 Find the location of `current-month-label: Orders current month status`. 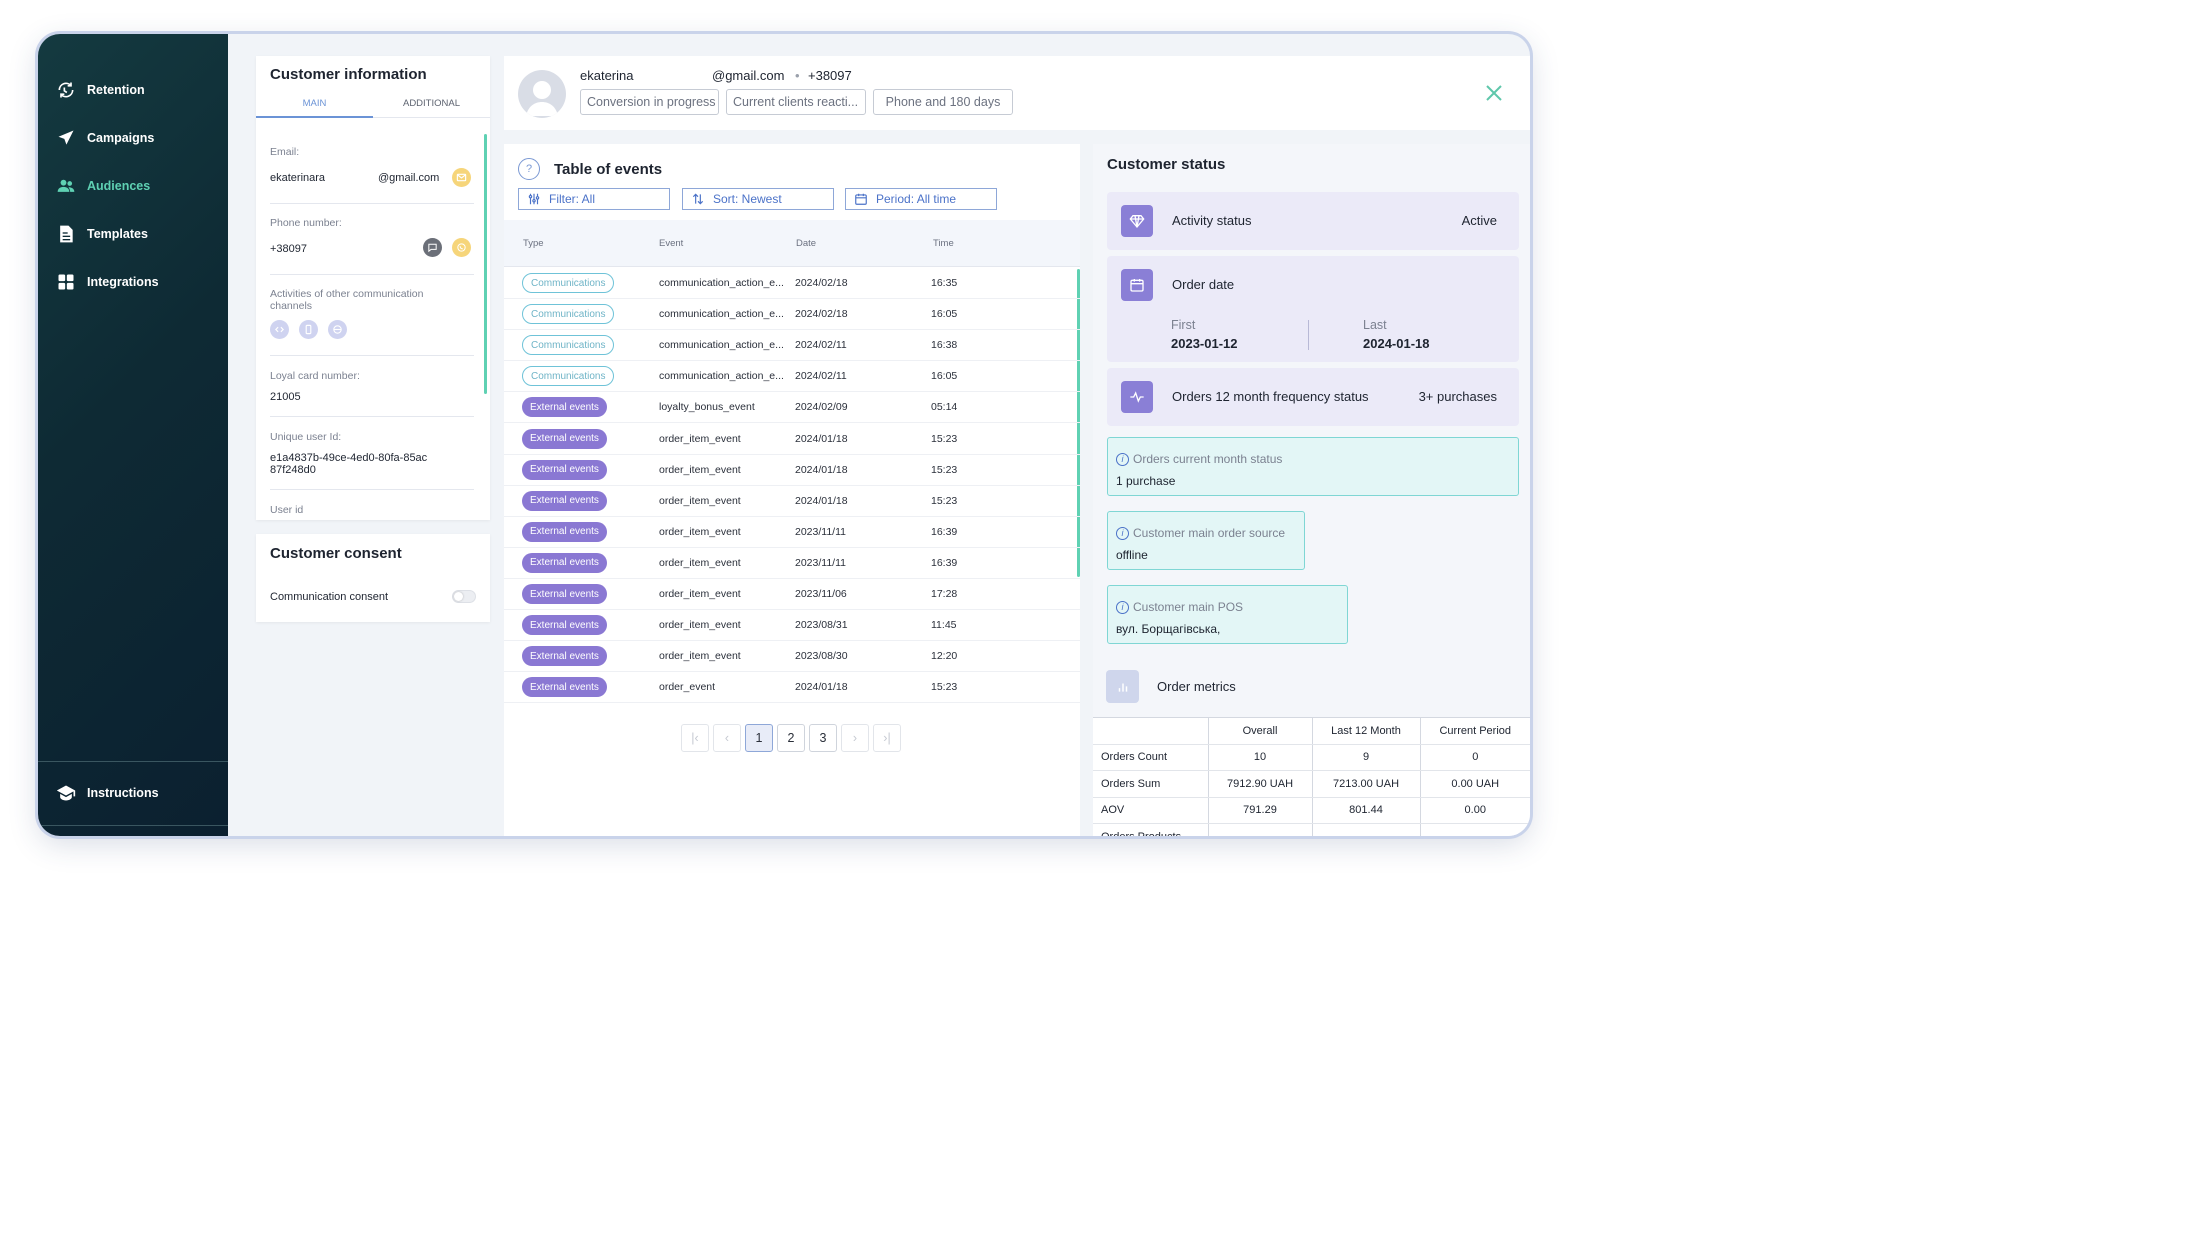

current-month-label: Orders current month status is located at coordinates (1208, 459).